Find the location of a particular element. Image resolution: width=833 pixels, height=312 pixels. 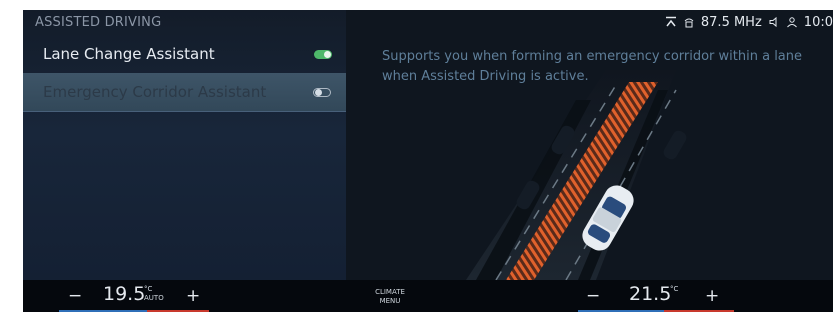

right-temp-increase-button: + is located at coordinates (712, 296).